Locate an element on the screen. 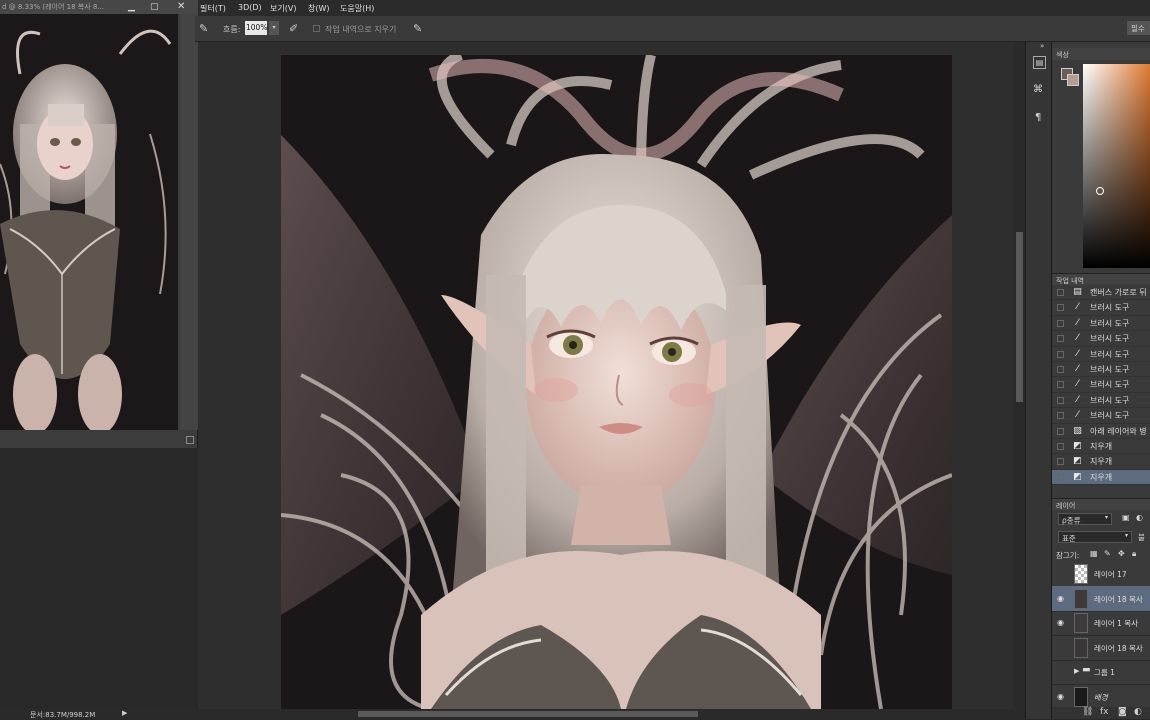  navigator-scroll-track is located at coordinates (189, 222).